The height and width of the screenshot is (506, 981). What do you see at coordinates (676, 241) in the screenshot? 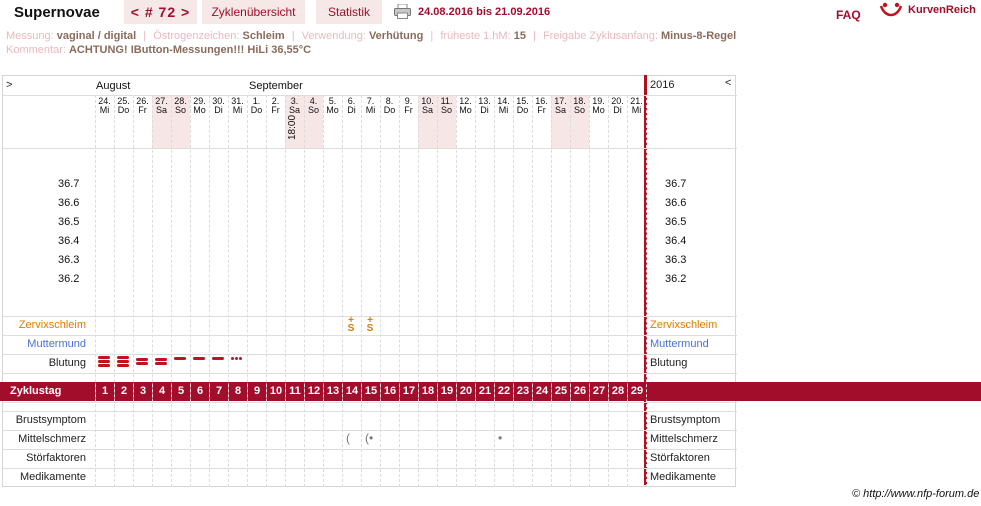
I see `temp-tick-right: 36.4` at bounding box center [676, 241].